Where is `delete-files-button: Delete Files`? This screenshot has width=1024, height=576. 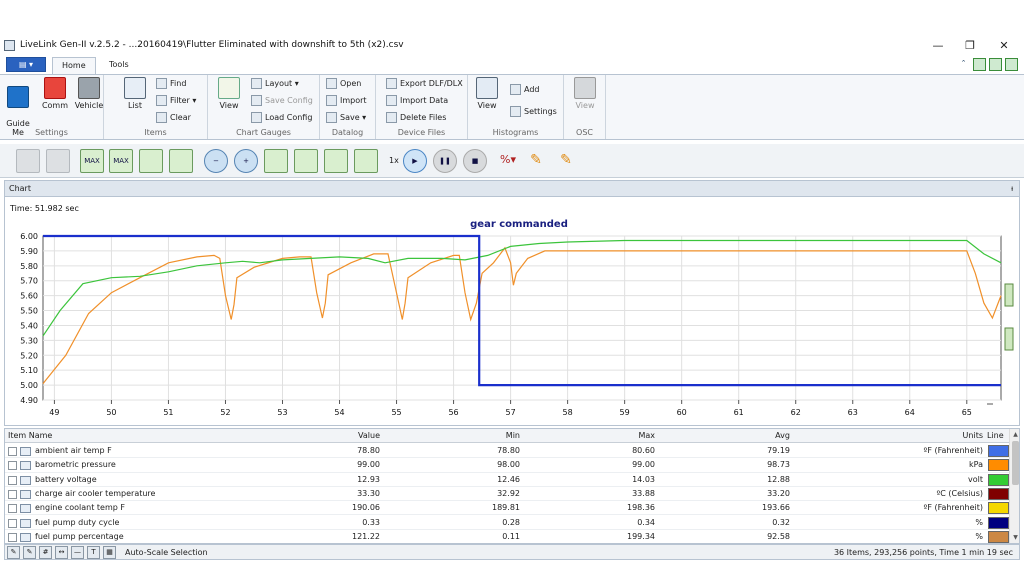
delete-files-button: Delete Files is located at coordinates (416, 118).